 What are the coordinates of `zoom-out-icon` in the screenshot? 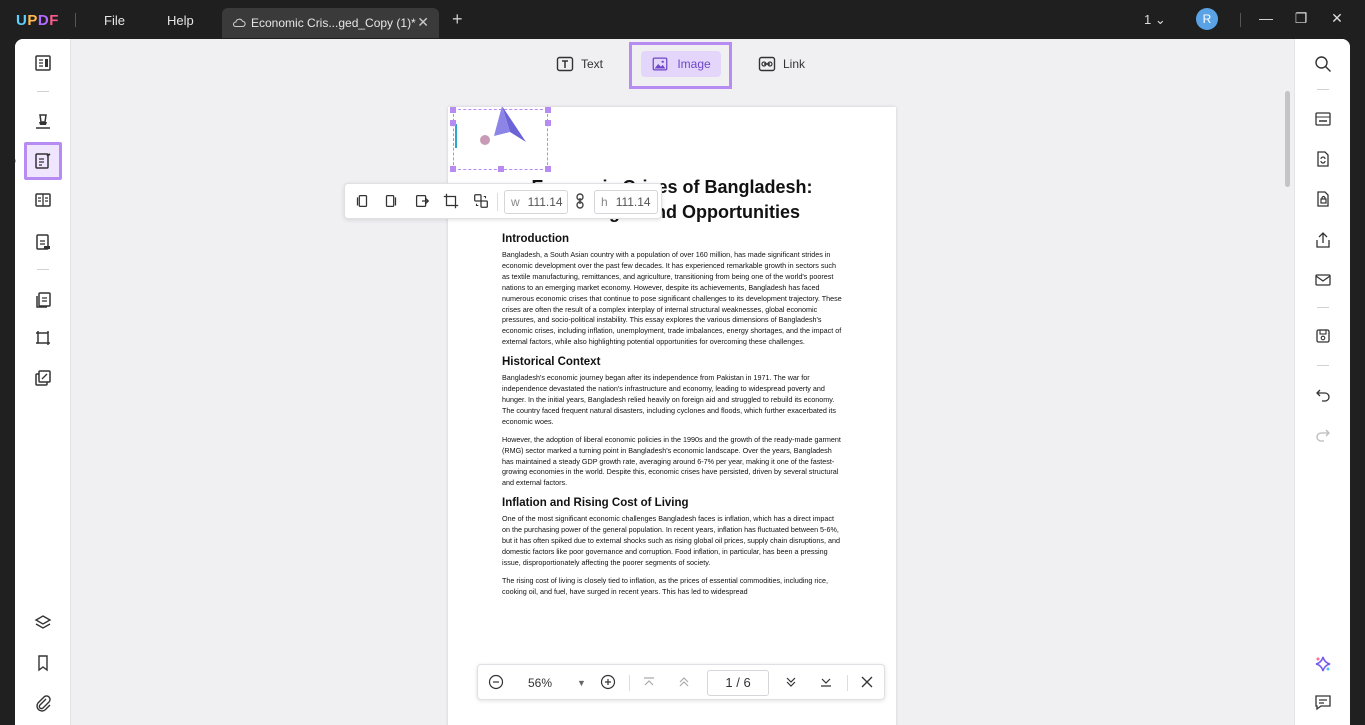 It's located at (496, 682).